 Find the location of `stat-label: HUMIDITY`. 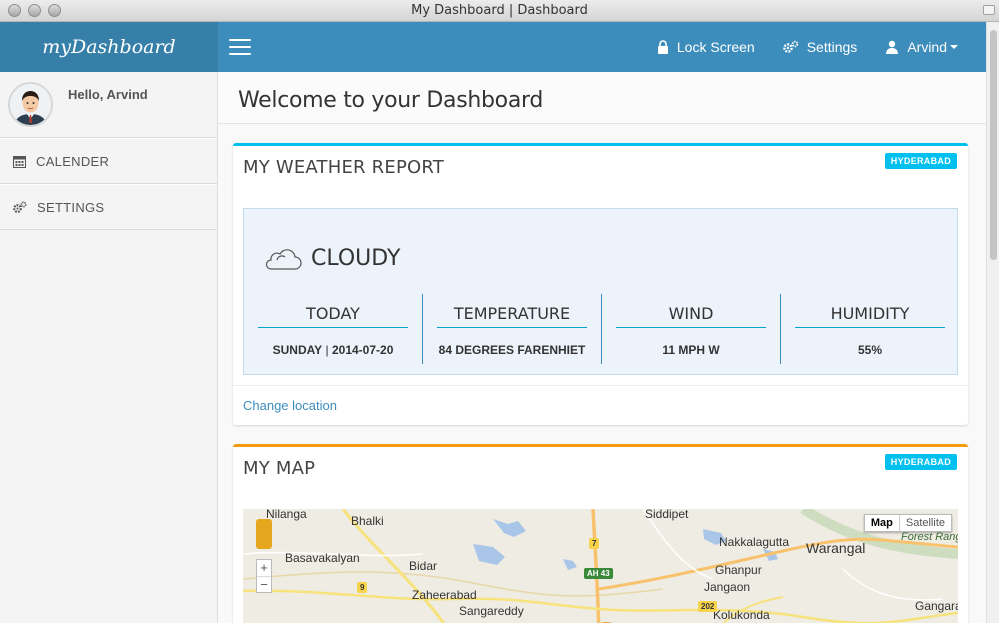

stat-label: HUMIDITY is located at coordinates (870, 311).